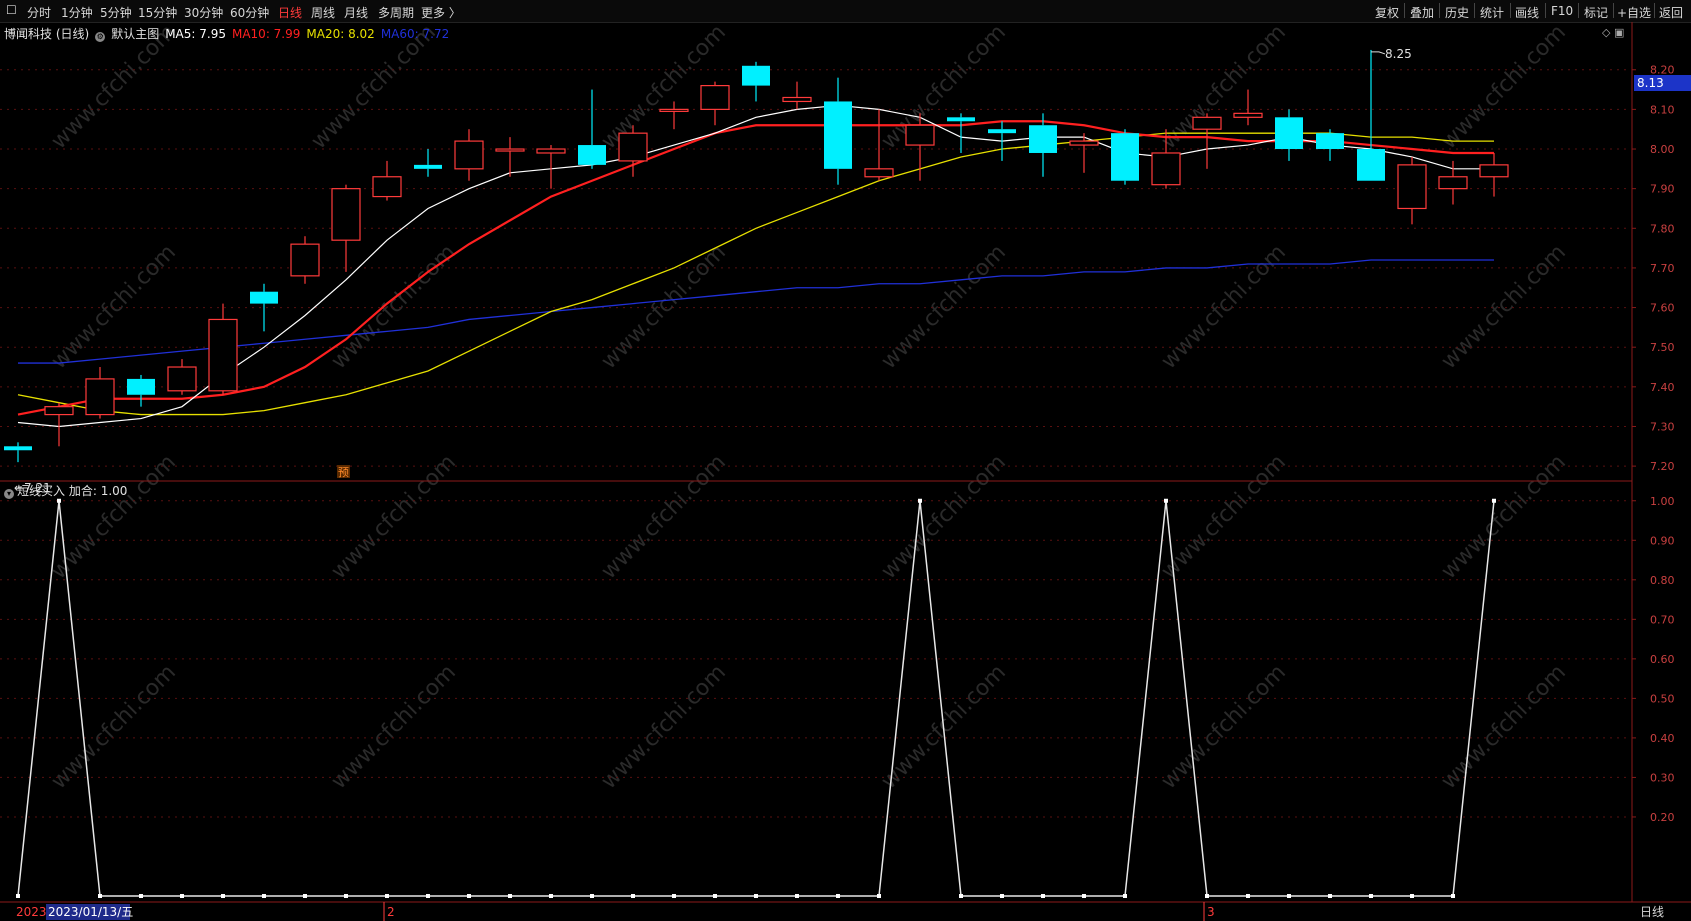  Describe the element at coordinates (1211, 912) in the screenshot. I see `month-label: 3` at that location.